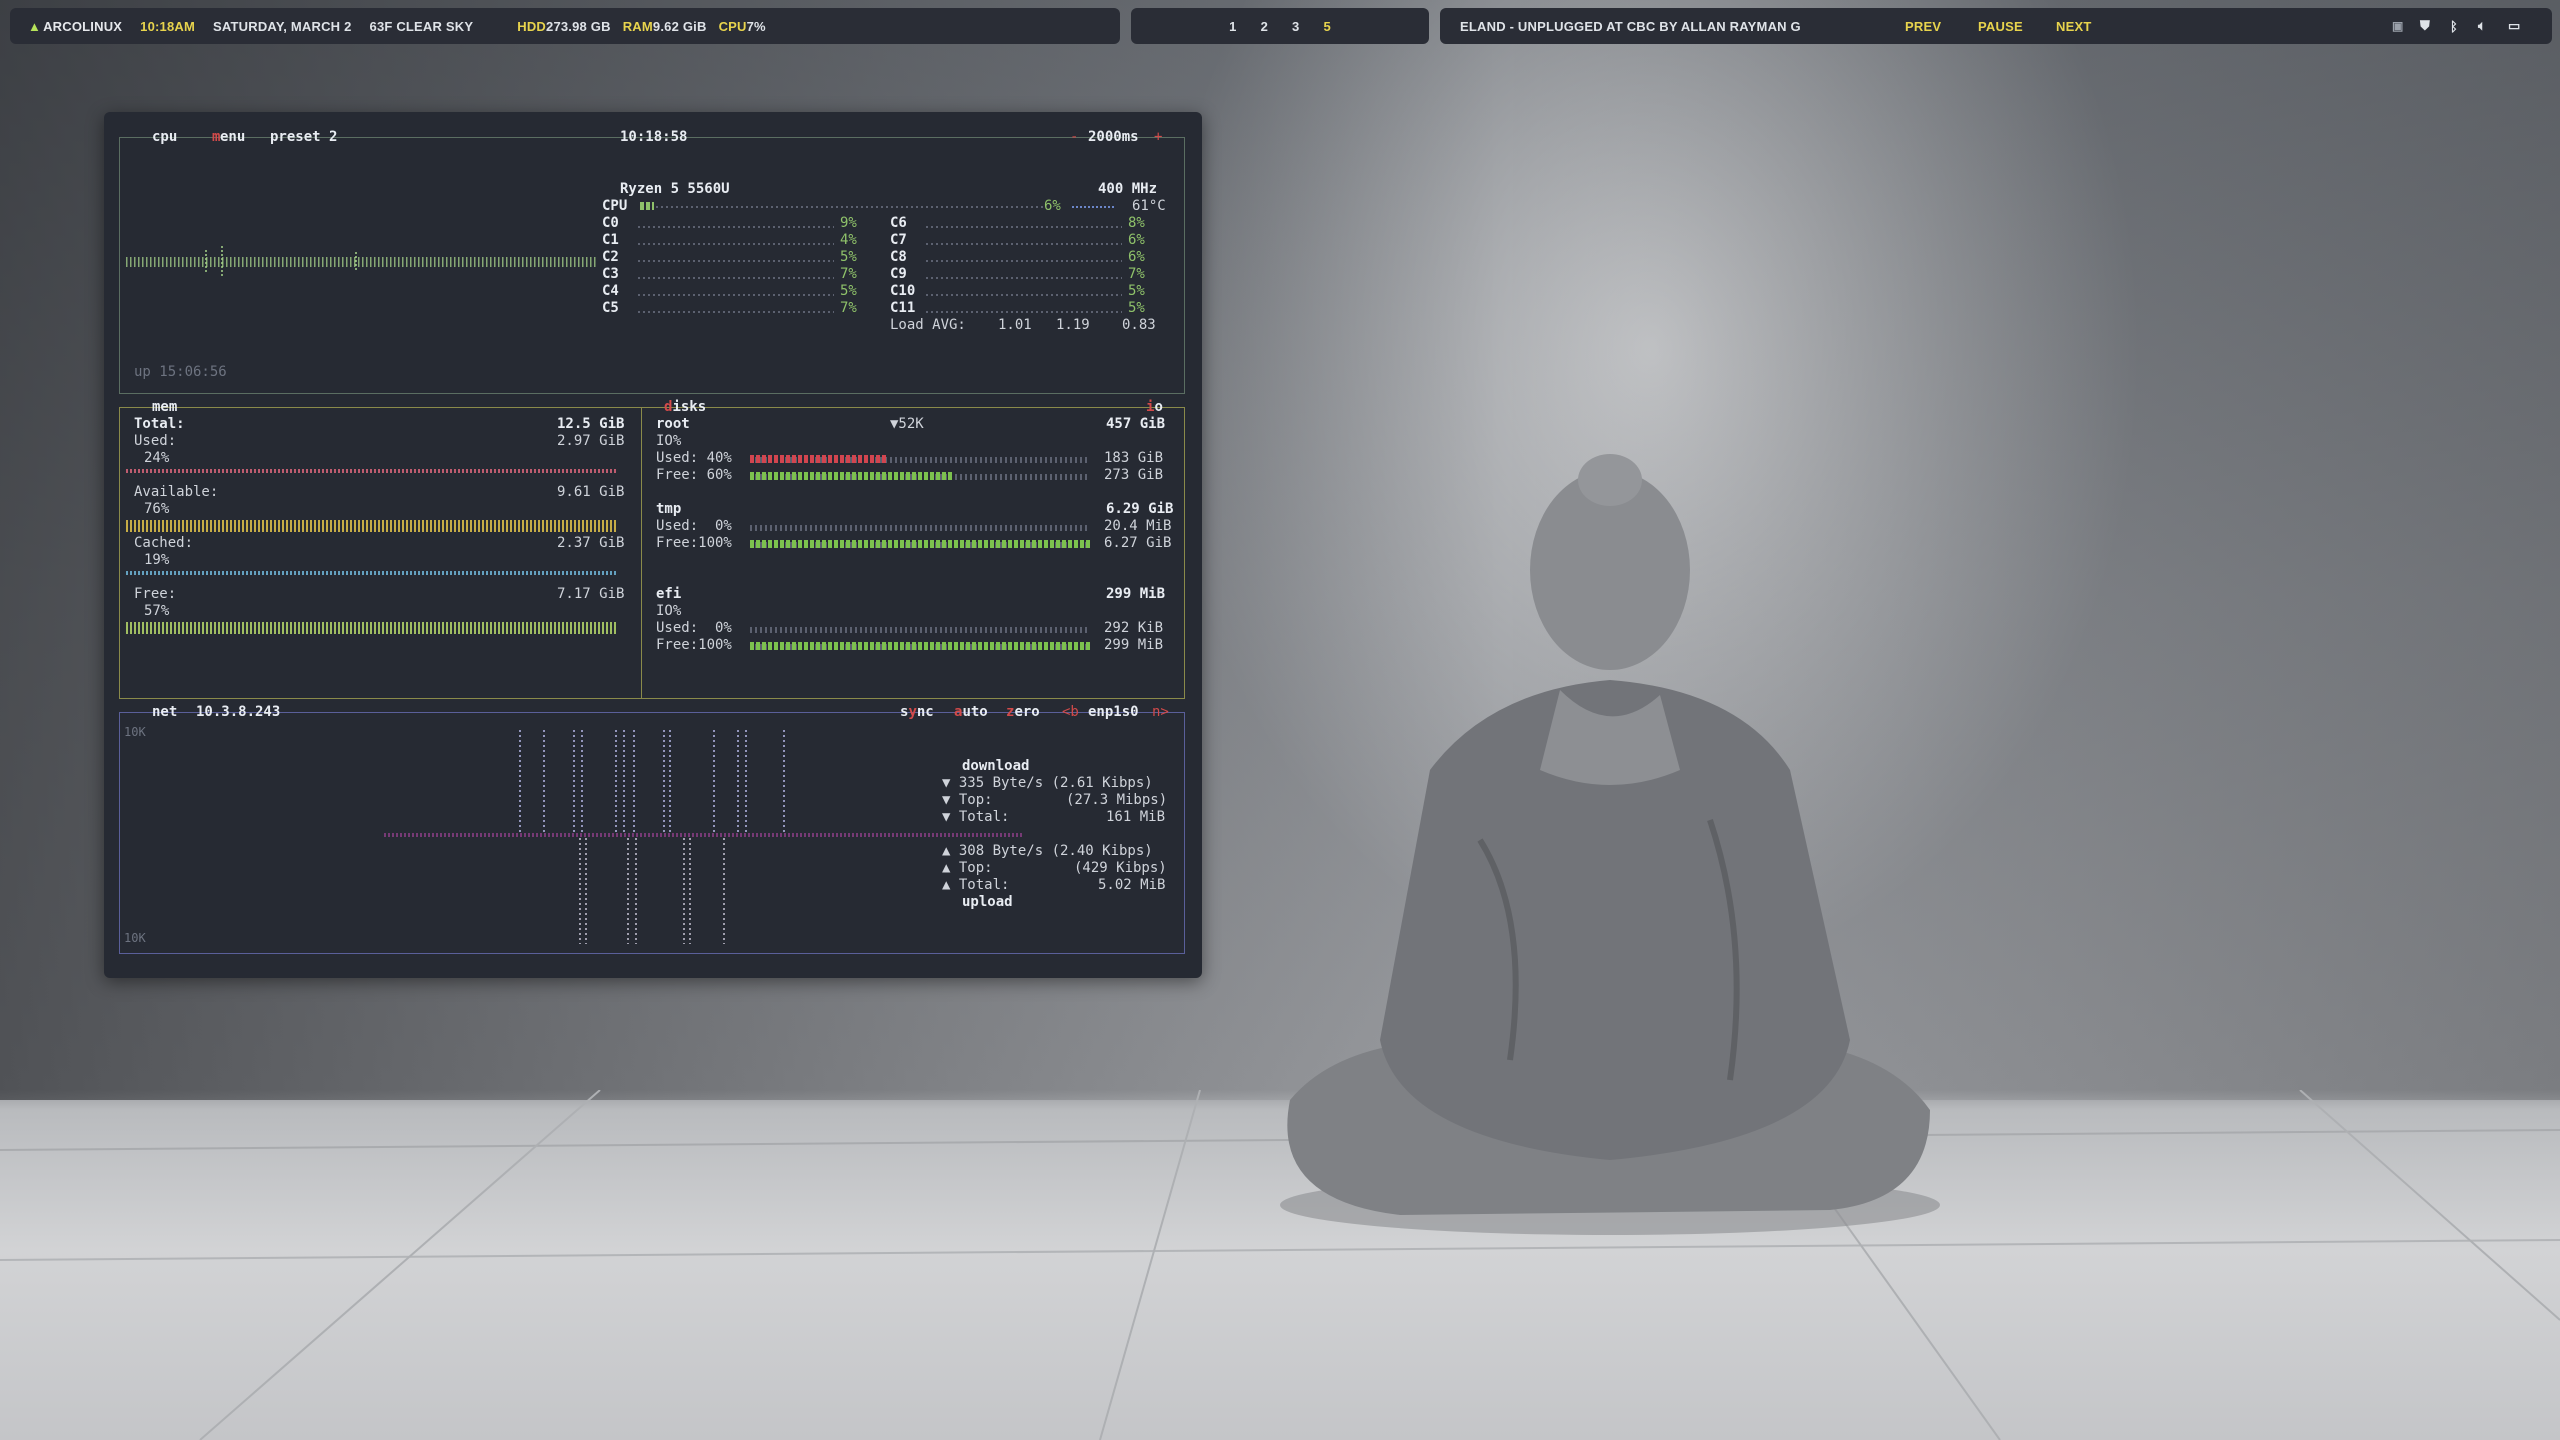 Image resolution: width=2560 pixels, height=1440 pixels. Describe the element at coordinates (756, 26) in the screenshot. I see `cpu-value: 7%` at that location.